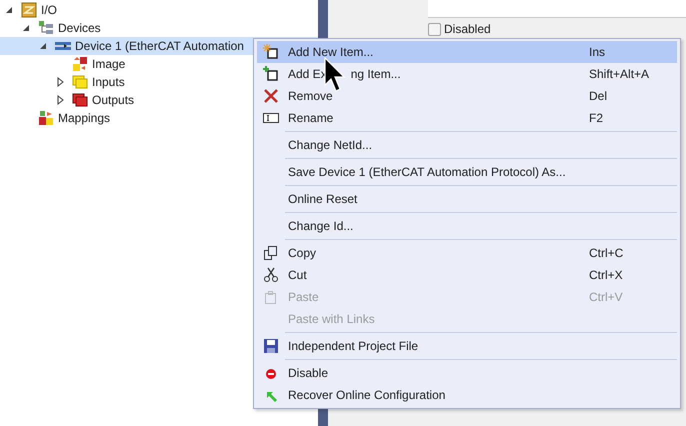  Describe the element at coordinates (335, 75) in the screenshot. I see `mouse-cursor-icon` at that location.